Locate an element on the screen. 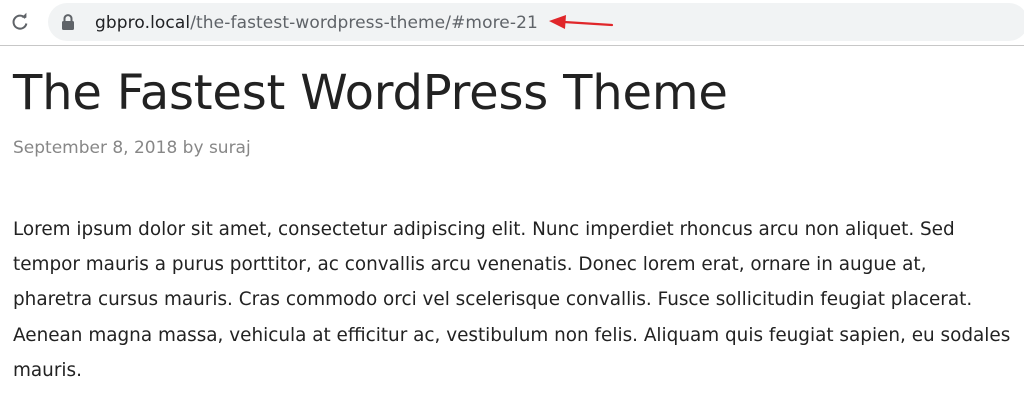  url-host: gbpro.local is located at coordinates (143, 23).